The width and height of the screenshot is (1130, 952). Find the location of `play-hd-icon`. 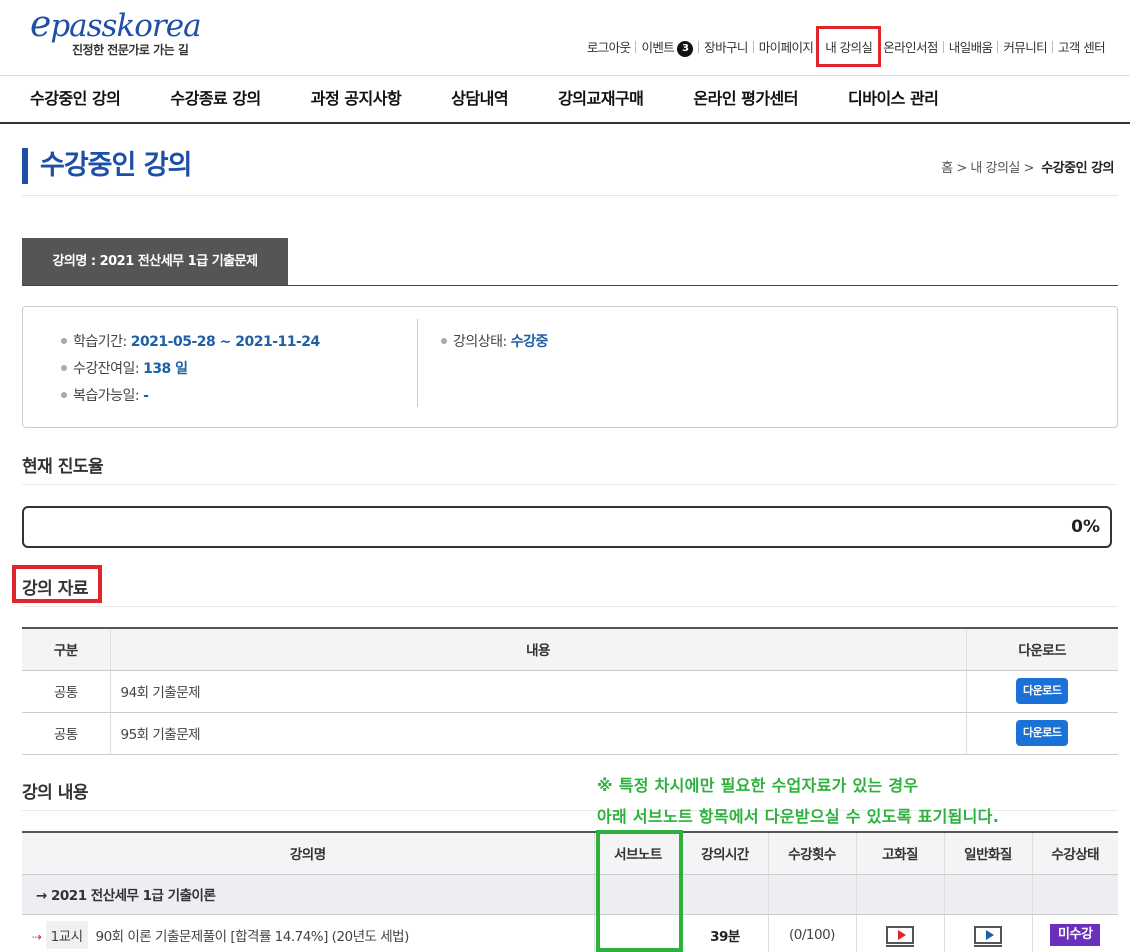

play-hd-icon is located at coordinates (900, 936).